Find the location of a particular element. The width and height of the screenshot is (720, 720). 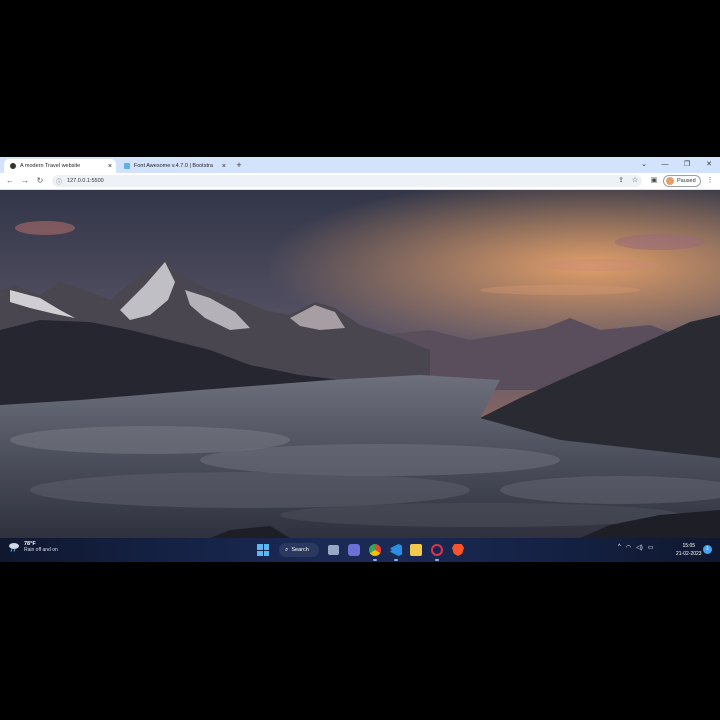

font-awesome-favicon-icon is located at coordinates (127, 166).